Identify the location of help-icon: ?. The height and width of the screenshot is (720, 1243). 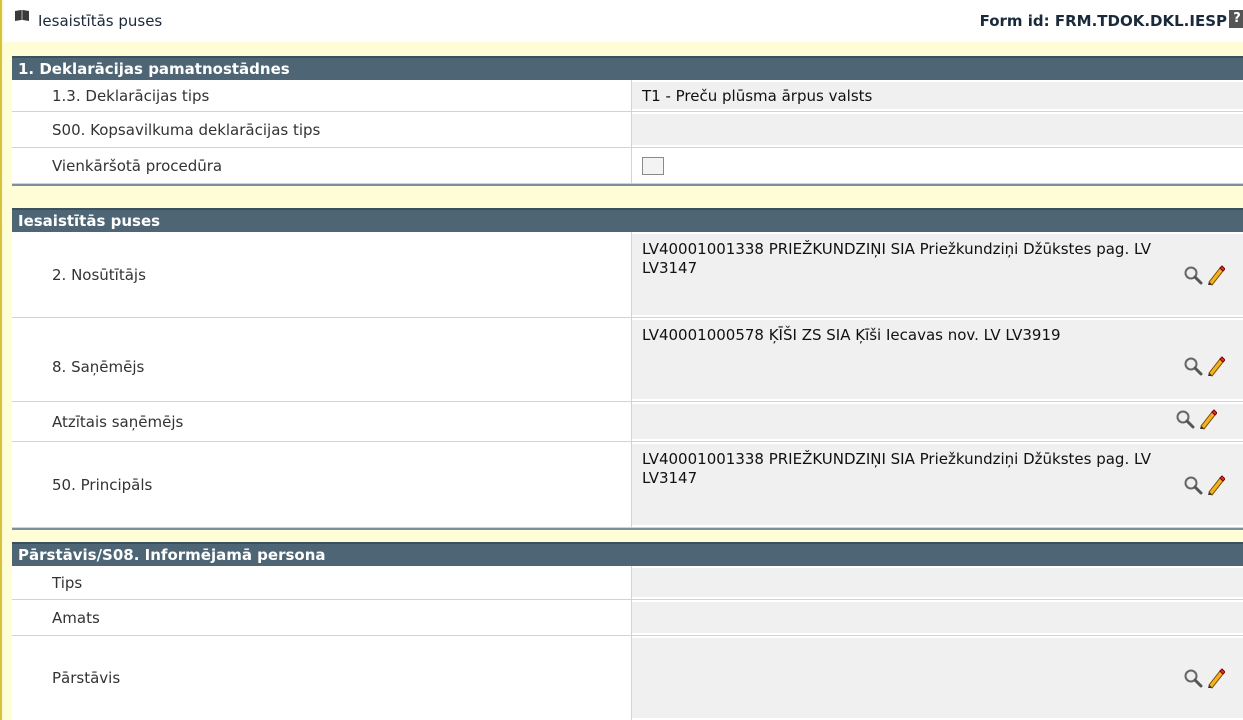
(1236, 19).